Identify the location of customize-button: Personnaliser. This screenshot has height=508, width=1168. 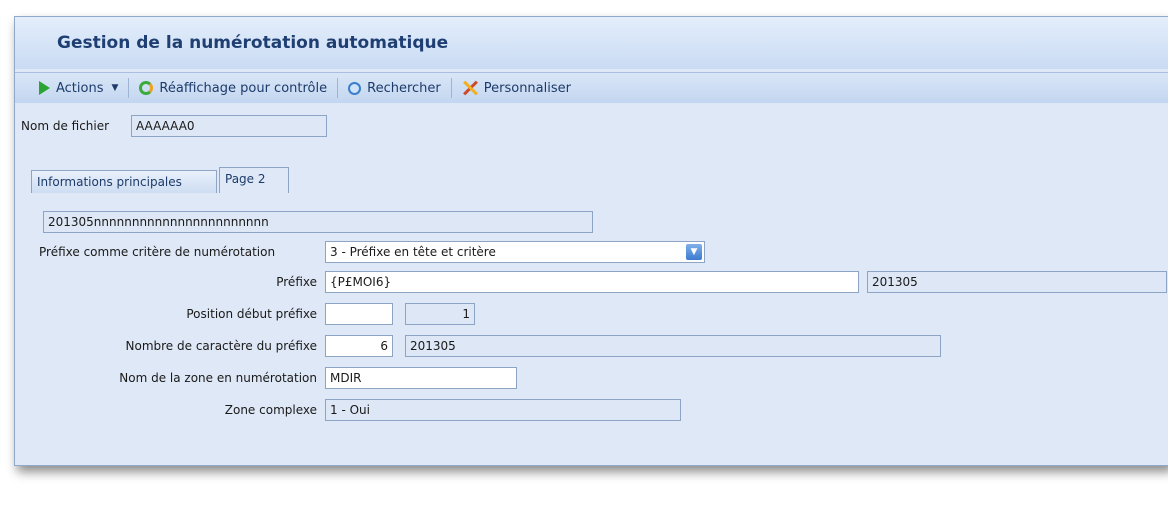
(516, 88).